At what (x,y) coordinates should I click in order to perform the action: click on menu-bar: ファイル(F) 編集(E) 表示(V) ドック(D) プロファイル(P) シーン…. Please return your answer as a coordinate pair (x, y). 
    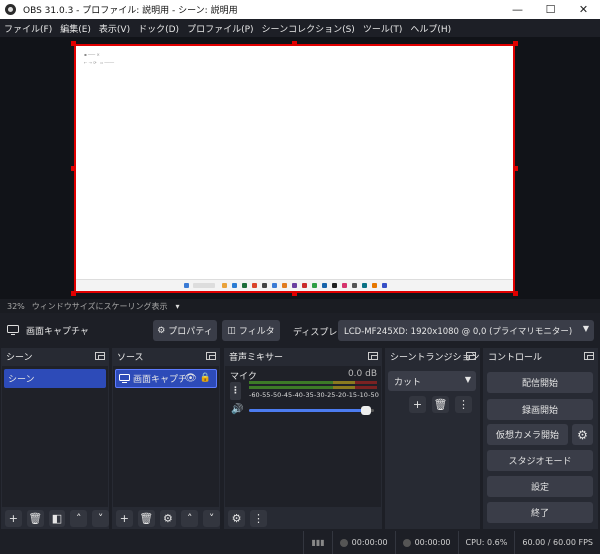
    Looking at the image, I should click on (300, 28).